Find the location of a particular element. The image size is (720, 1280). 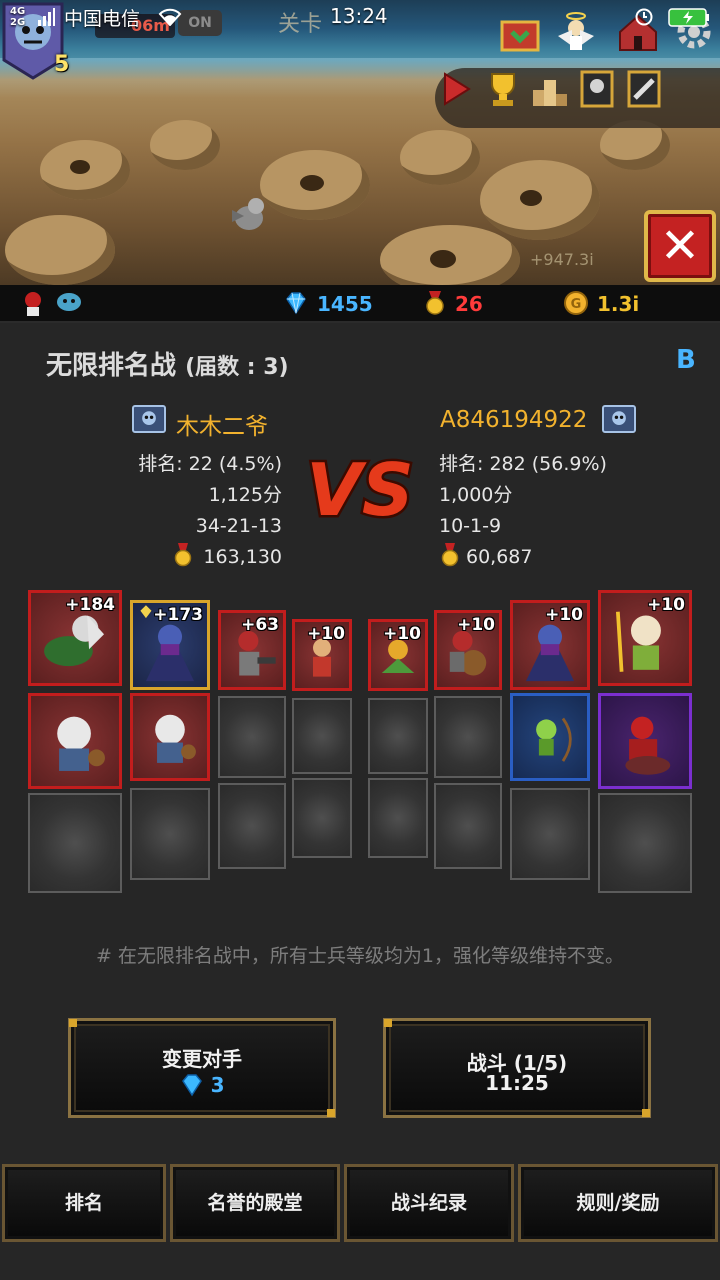

trophy-icon is located at coordinates (503, 89).